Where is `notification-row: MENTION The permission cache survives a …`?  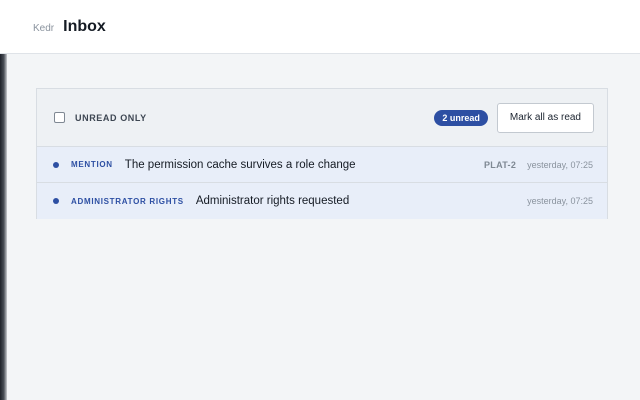 notification-row: MENTION The permission cache survives a … is located at coordinates (322, 165).